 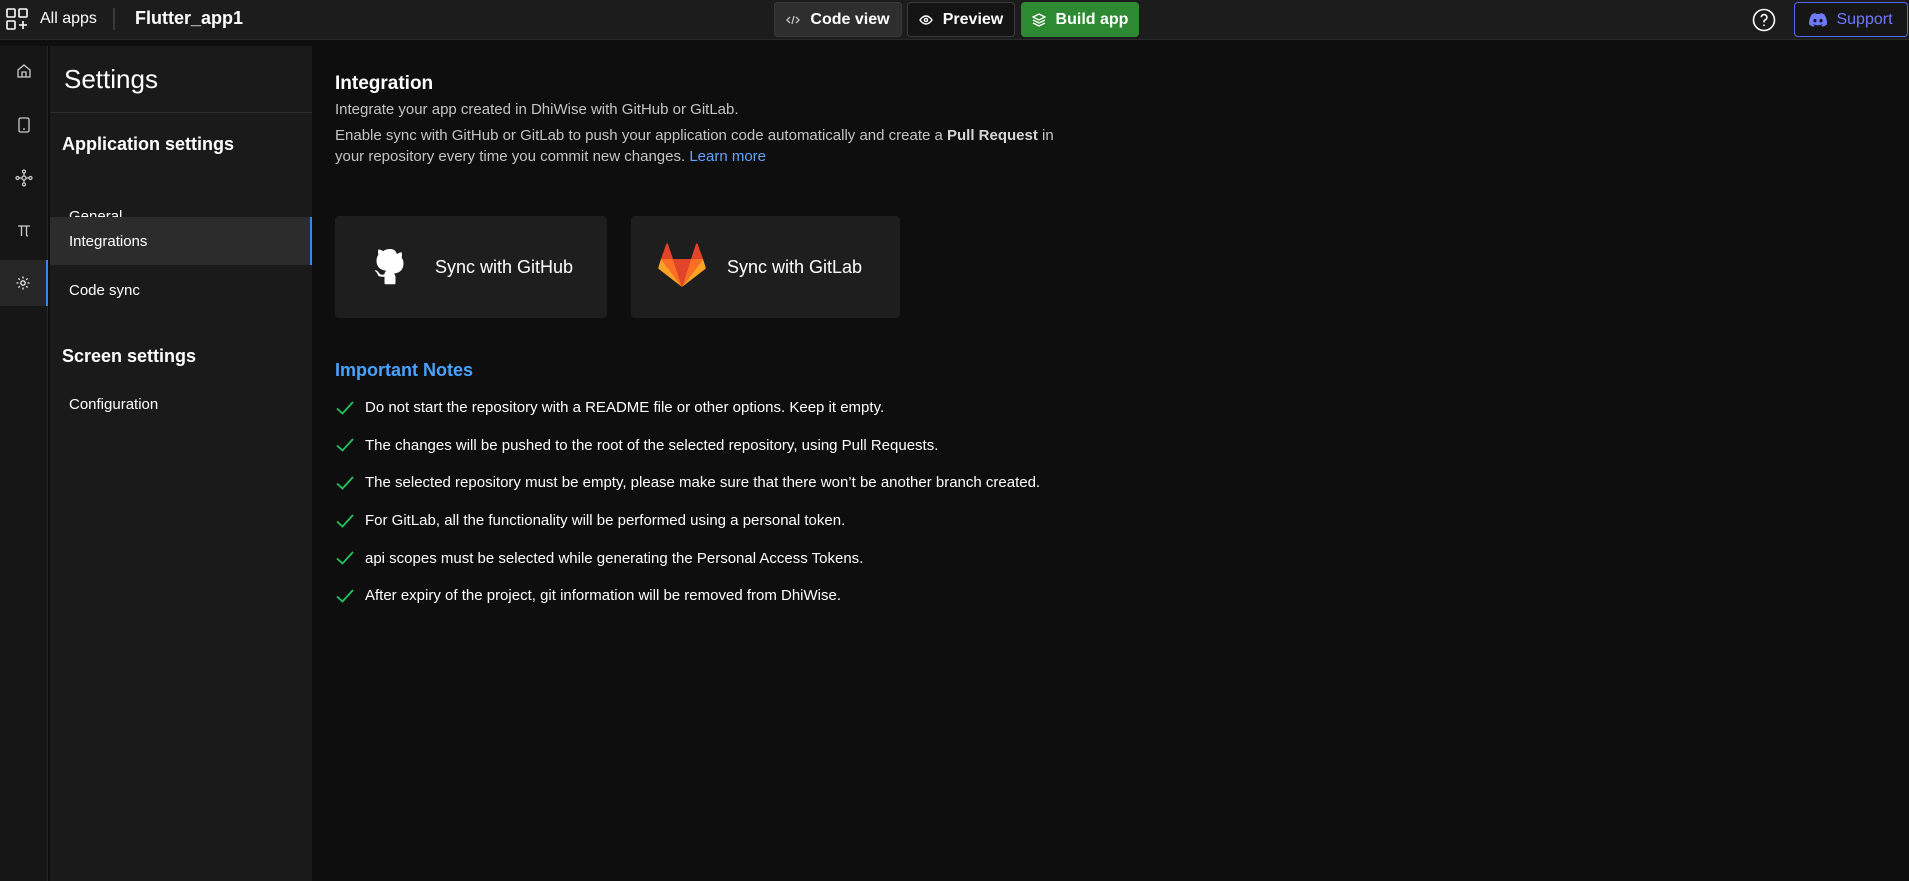 I want to click on gear-icon, so click(x=23, y=283).